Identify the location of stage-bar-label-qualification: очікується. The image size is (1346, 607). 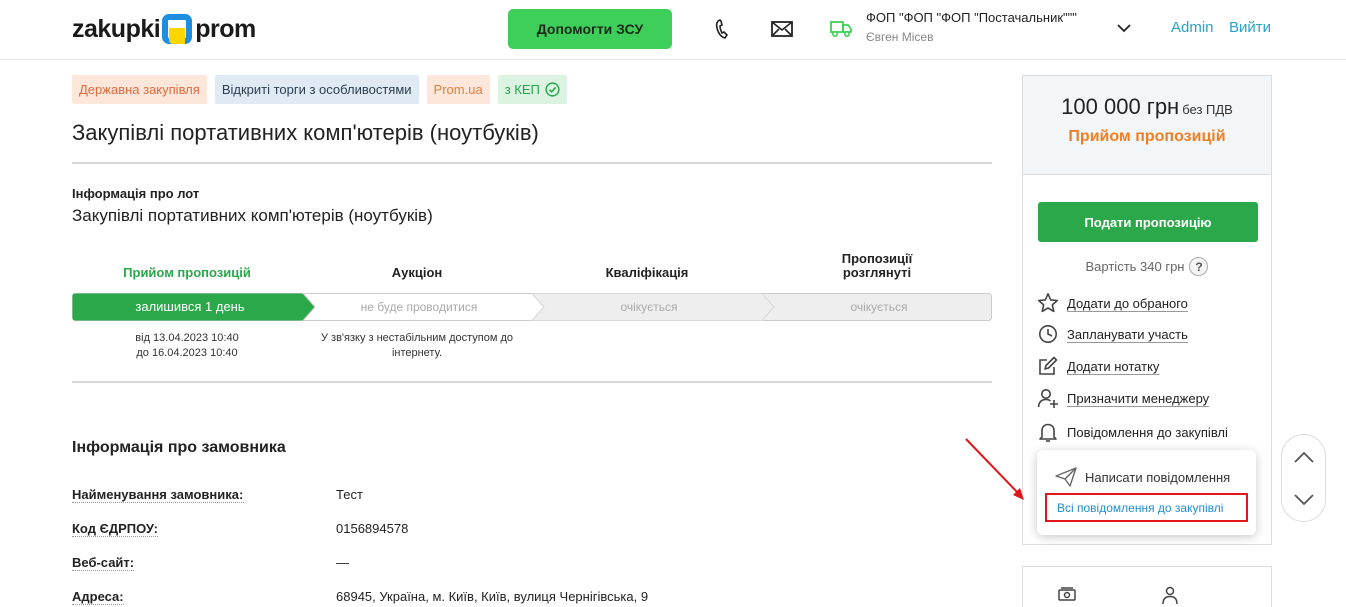
(648, 307).